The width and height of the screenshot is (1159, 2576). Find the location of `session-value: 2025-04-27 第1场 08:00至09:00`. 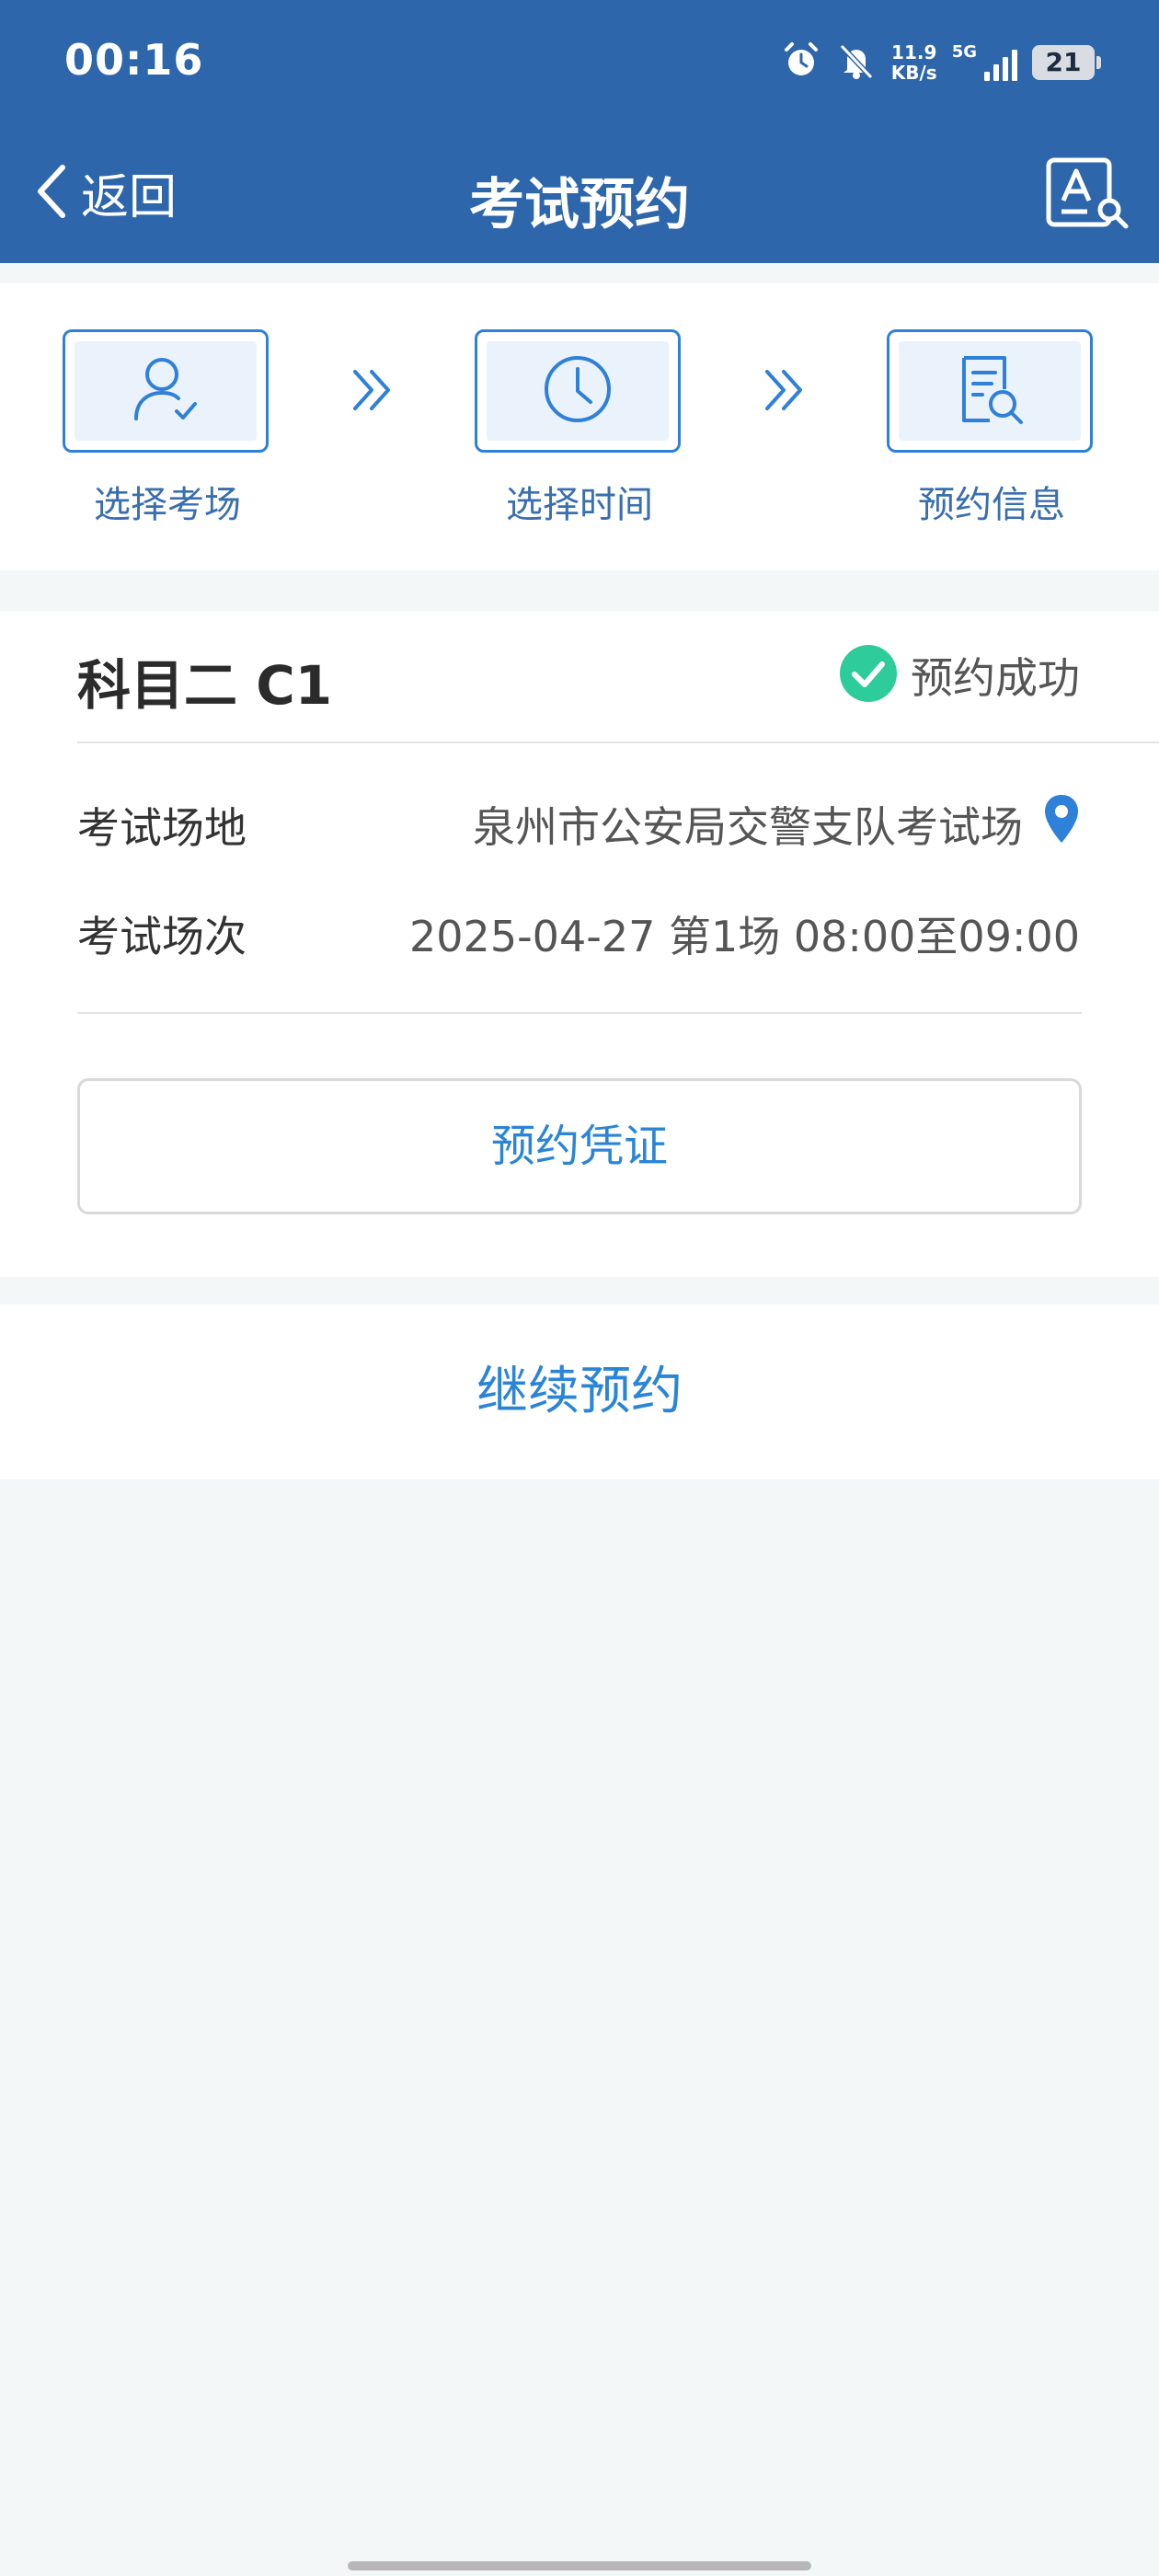

session-value: 2025-04-27 第1场 08:00至09:00 is located at coordinates (744, 936).